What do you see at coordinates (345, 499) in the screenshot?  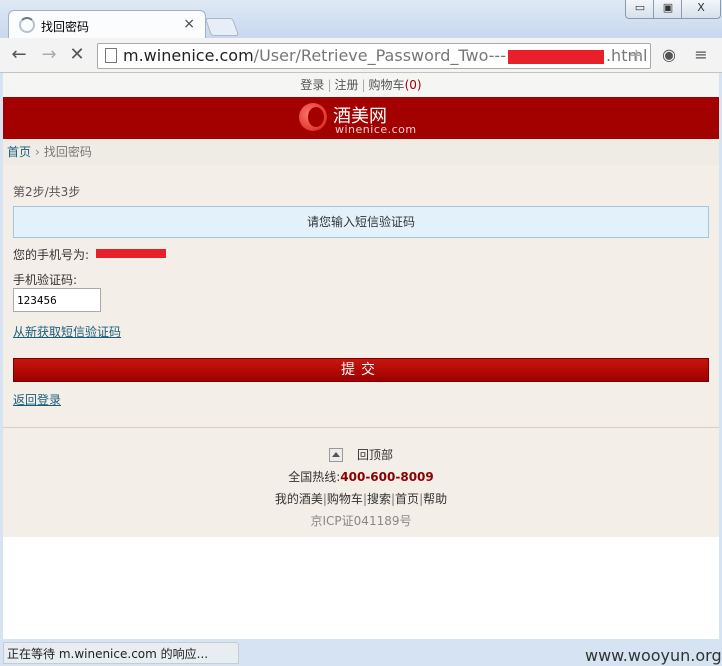 I see `footer-link-cart: 购物车` at bounding box center [345, 499].